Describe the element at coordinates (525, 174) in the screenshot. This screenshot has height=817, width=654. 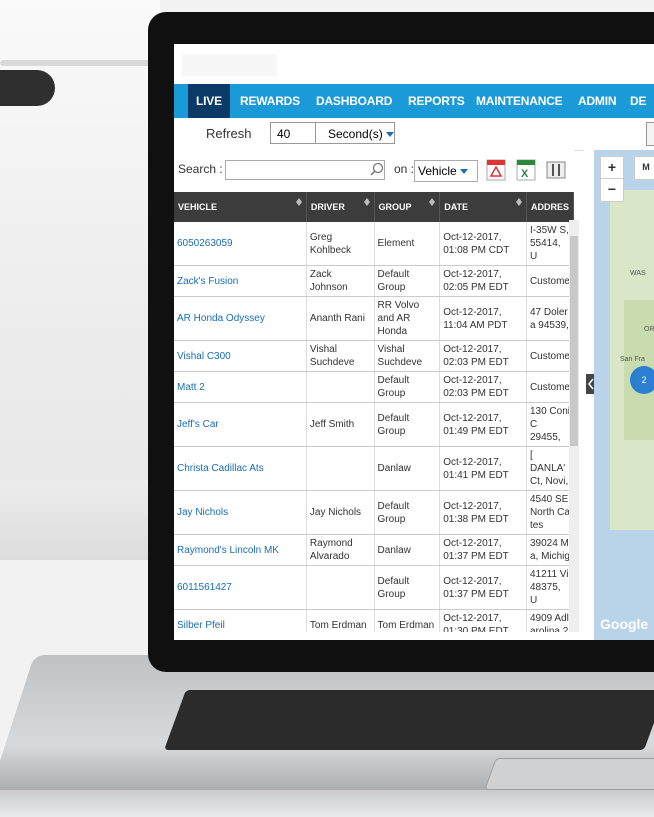
I see `svg-text: X` at that location.